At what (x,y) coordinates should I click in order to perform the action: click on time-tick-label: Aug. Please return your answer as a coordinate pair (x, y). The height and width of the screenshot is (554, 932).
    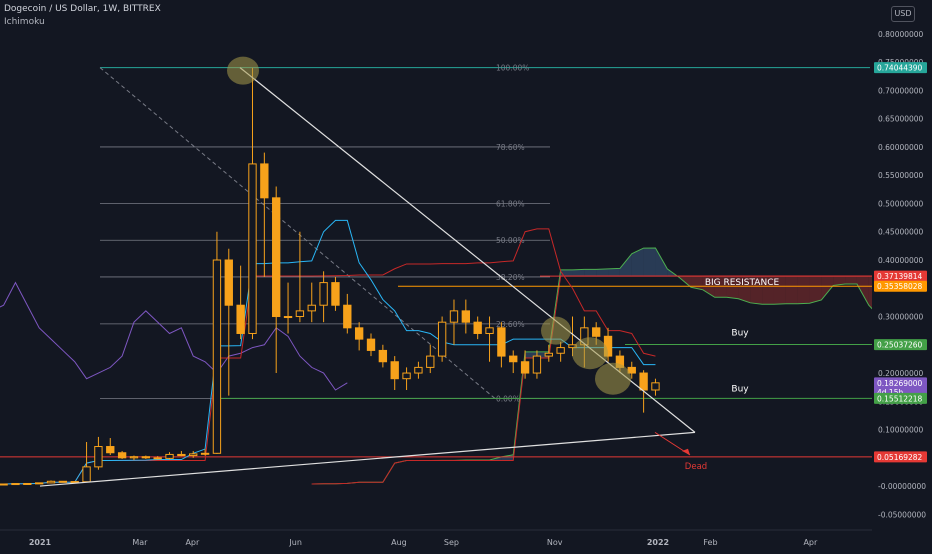
    Looking at the image, I should click on (399, 542).